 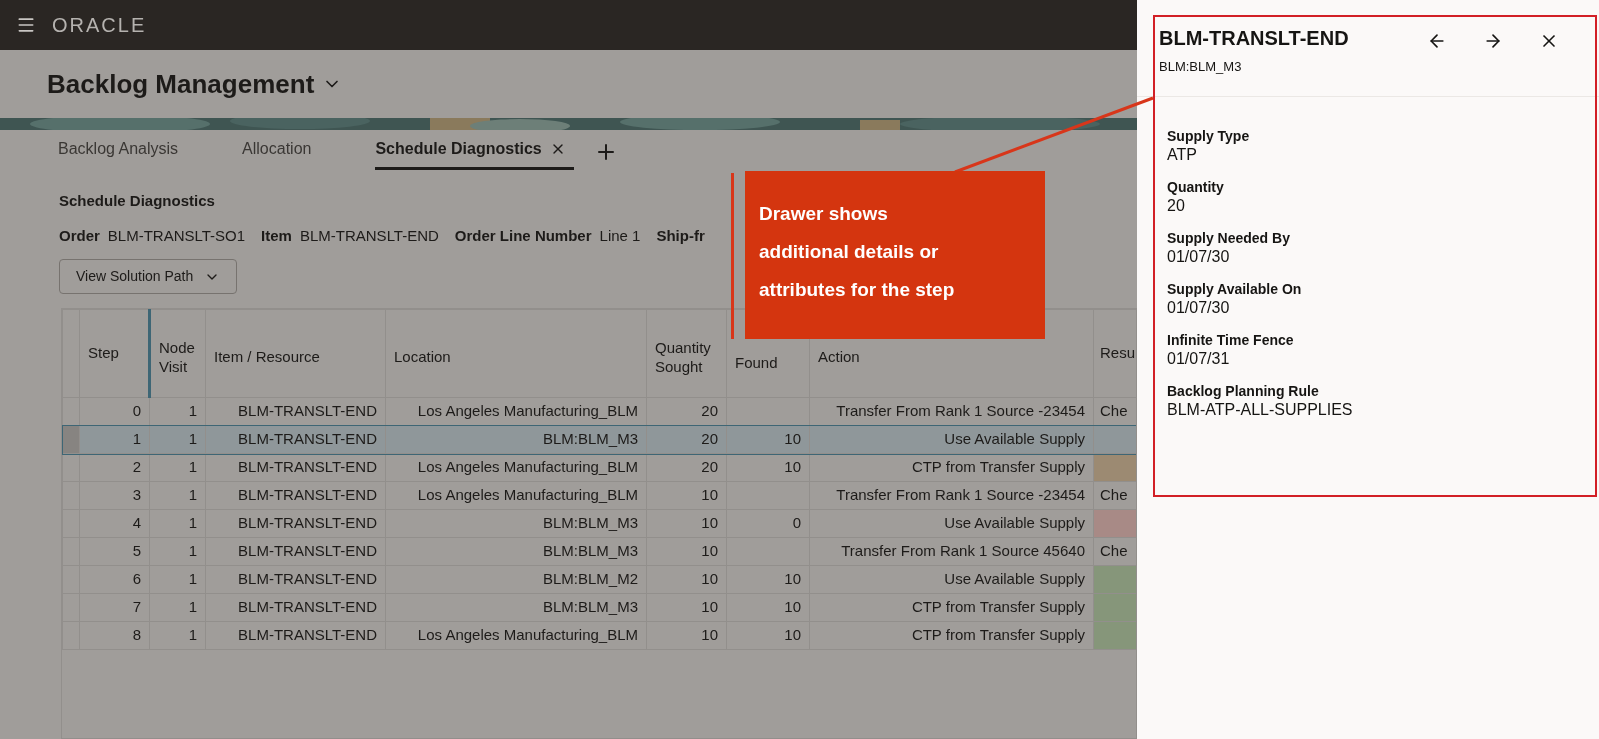 What do you see at coordinates (1231, 340) in the screenshot?
I see `field-label: Infinite Time Fence` at bounding box center [1231, 340].